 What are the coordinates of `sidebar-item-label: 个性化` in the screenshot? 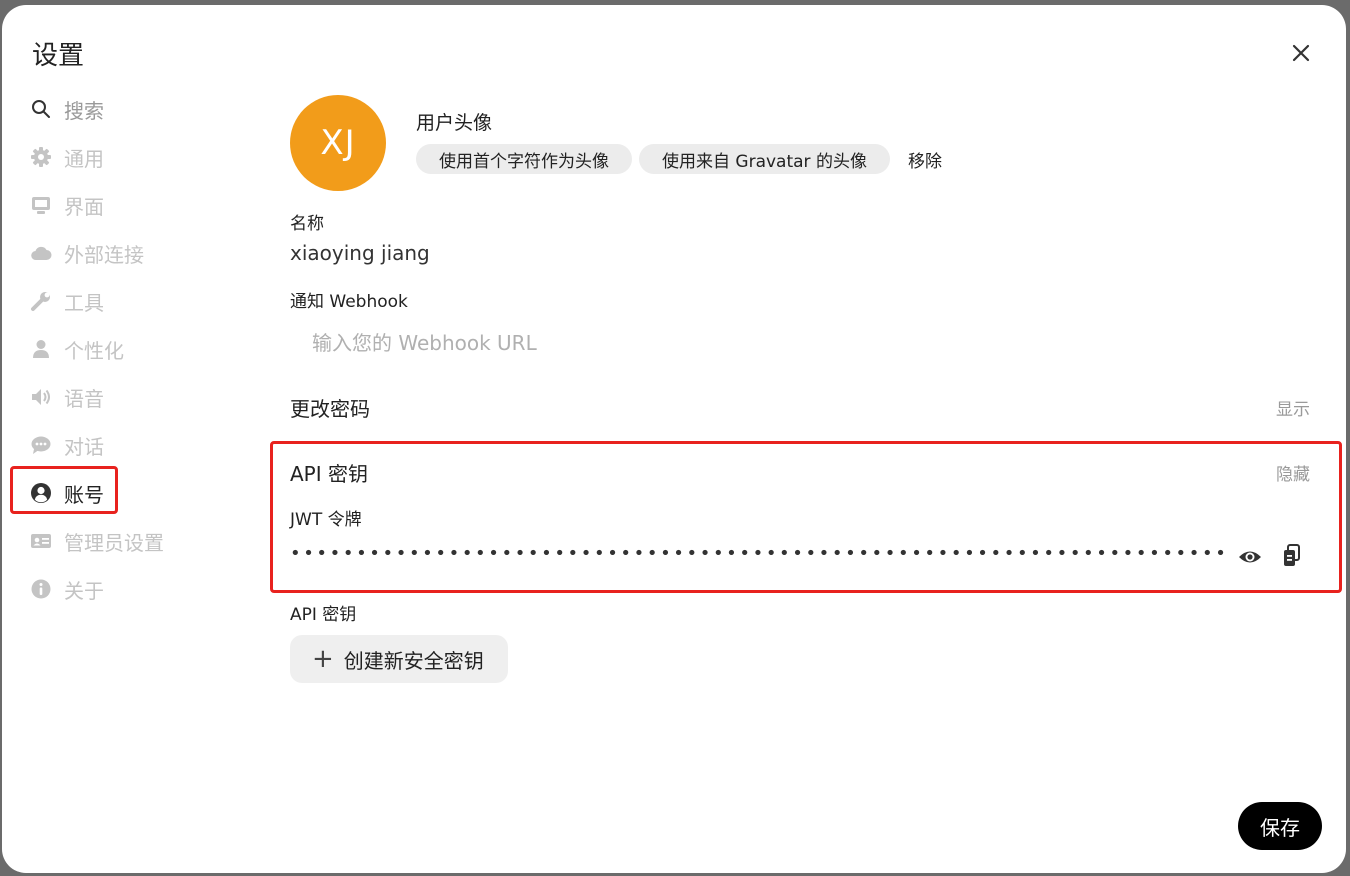 It's located at (94, 350).